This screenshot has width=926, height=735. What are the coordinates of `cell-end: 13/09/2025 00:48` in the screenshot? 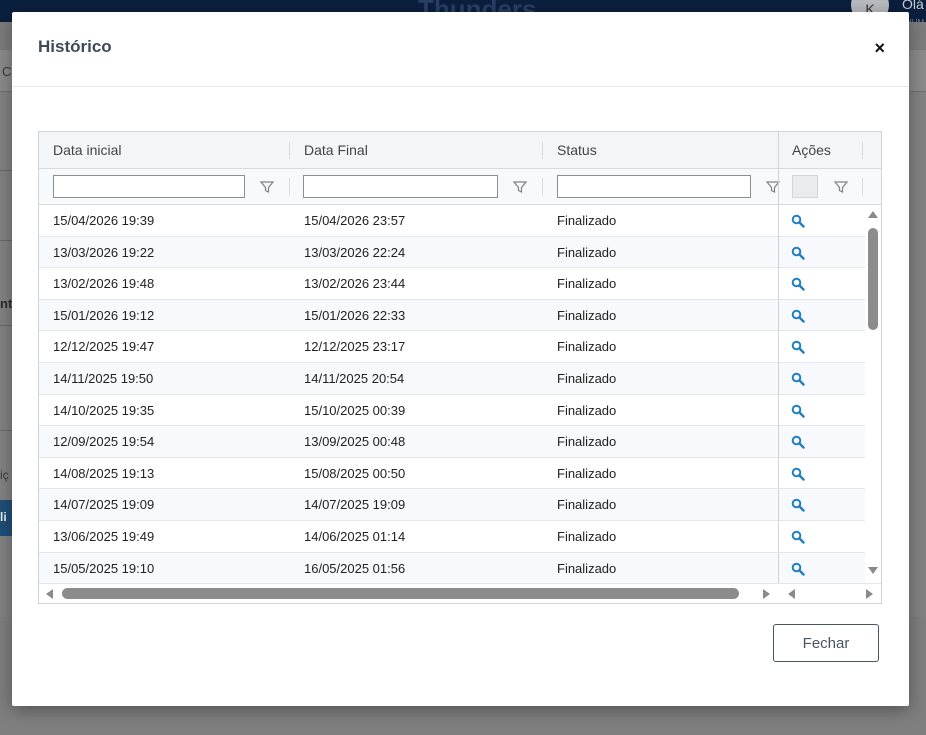 It's located at (355, 442).